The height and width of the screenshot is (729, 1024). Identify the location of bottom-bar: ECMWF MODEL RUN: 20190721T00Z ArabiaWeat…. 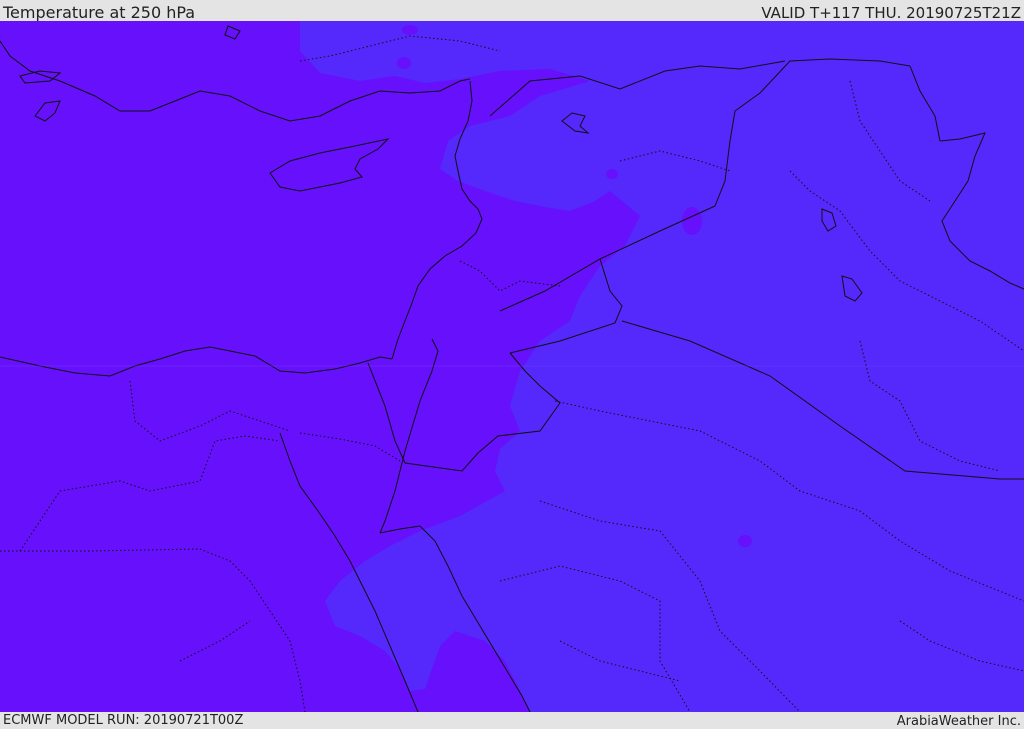
(512, 720).